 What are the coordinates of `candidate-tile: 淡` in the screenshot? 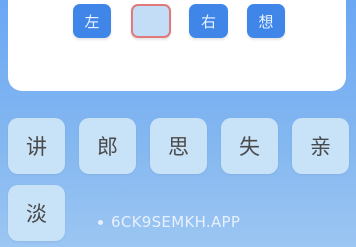 It's located at (36, 213).